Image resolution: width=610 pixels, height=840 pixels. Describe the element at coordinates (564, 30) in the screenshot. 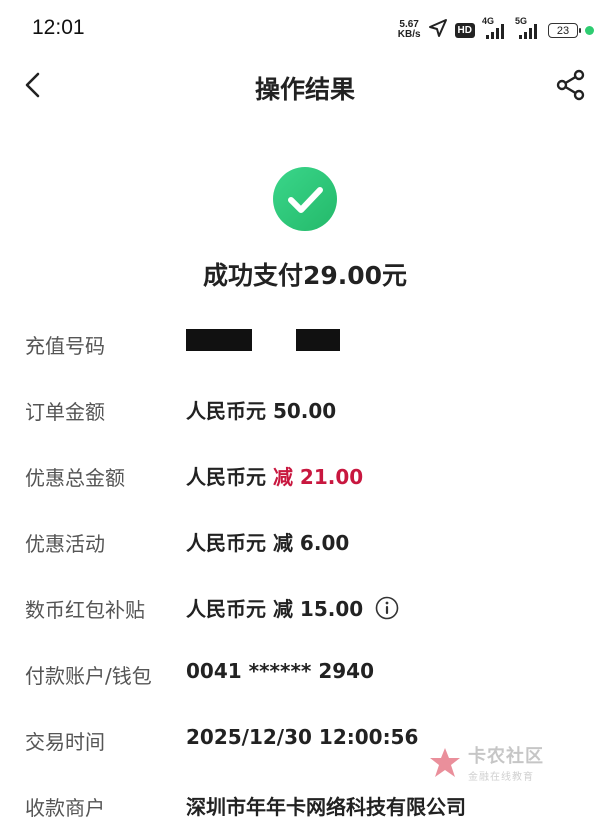

I see `battery-icon: 23` at that location.